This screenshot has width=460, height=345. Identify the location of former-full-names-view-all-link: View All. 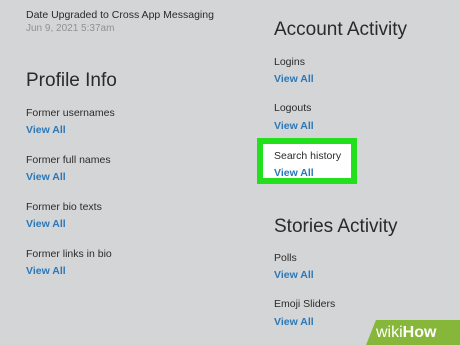
(46, 177).